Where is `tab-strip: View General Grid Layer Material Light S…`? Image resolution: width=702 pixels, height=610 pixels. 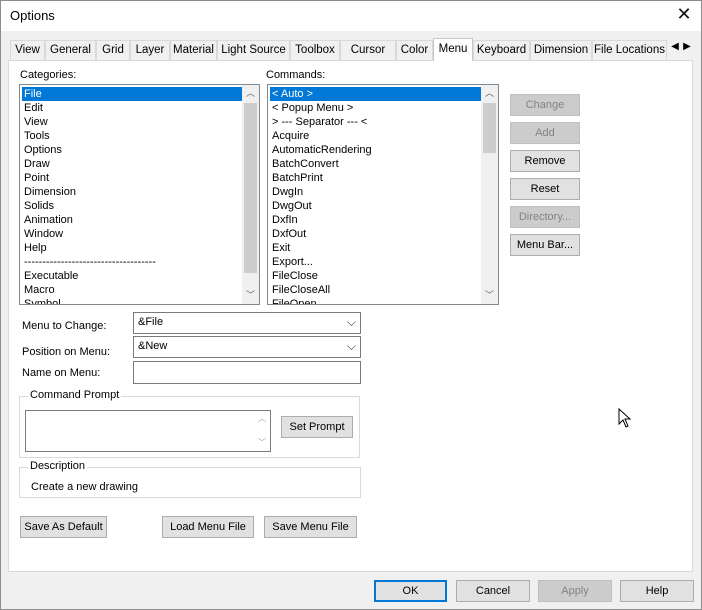 tab-strip: View General Grid Layer Material Light S… is located at coordinates (352, 49).